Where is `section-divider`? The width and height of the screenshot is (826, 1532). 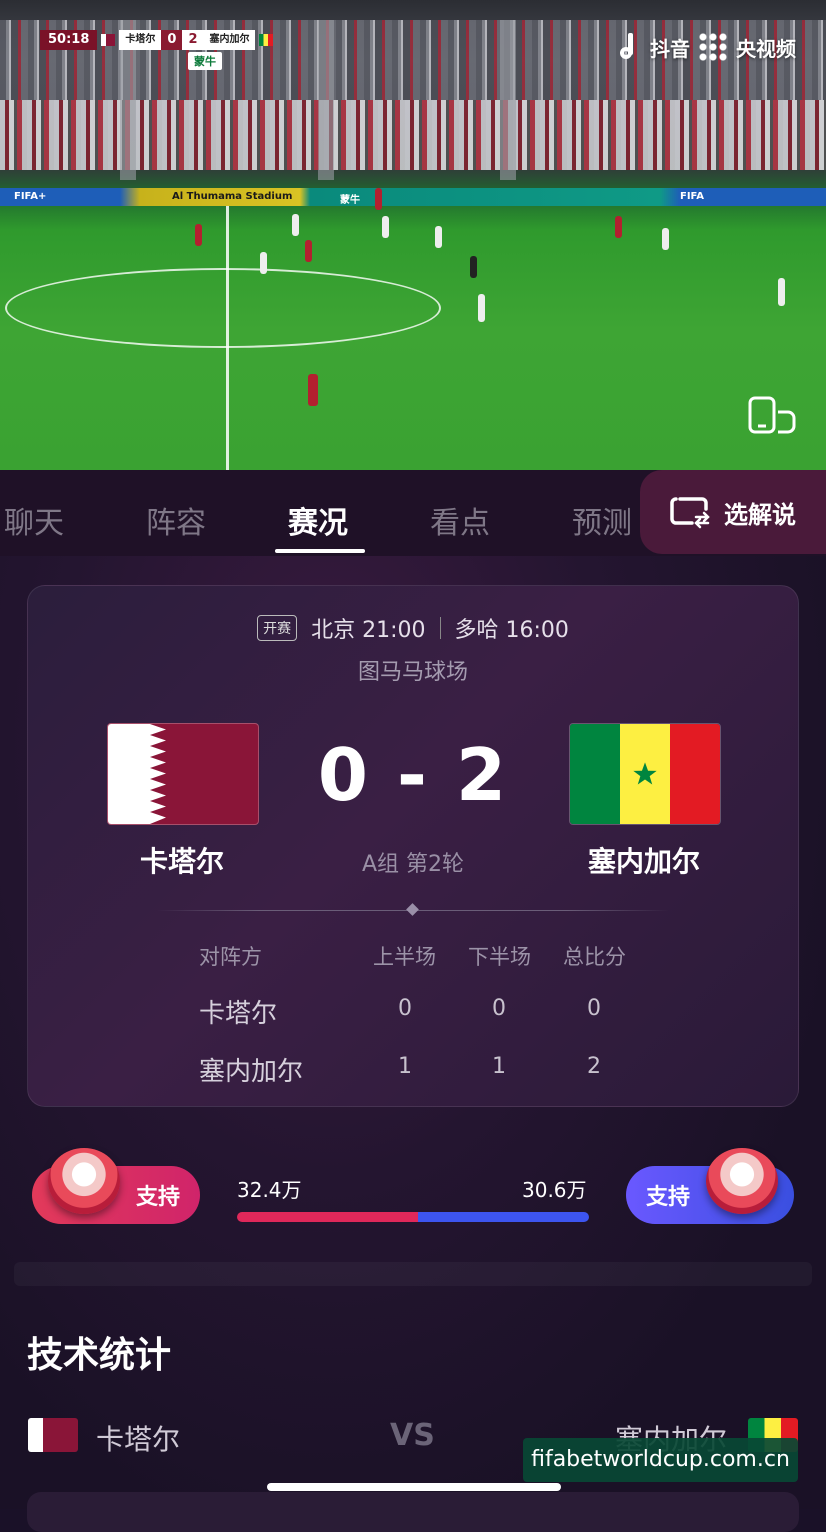 section-divider is located at coordinates (413, 1274).